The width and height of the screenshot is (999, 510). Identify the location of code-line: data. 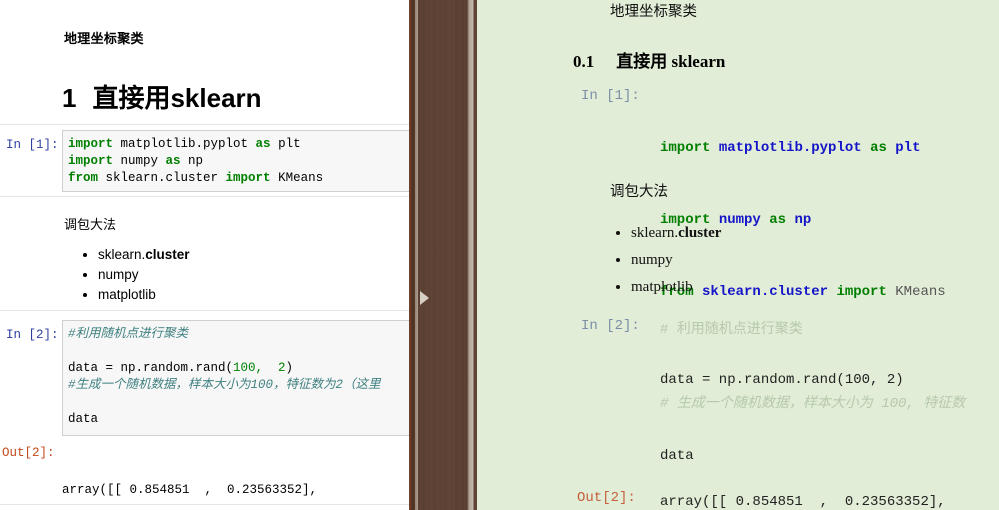
(83, 419).